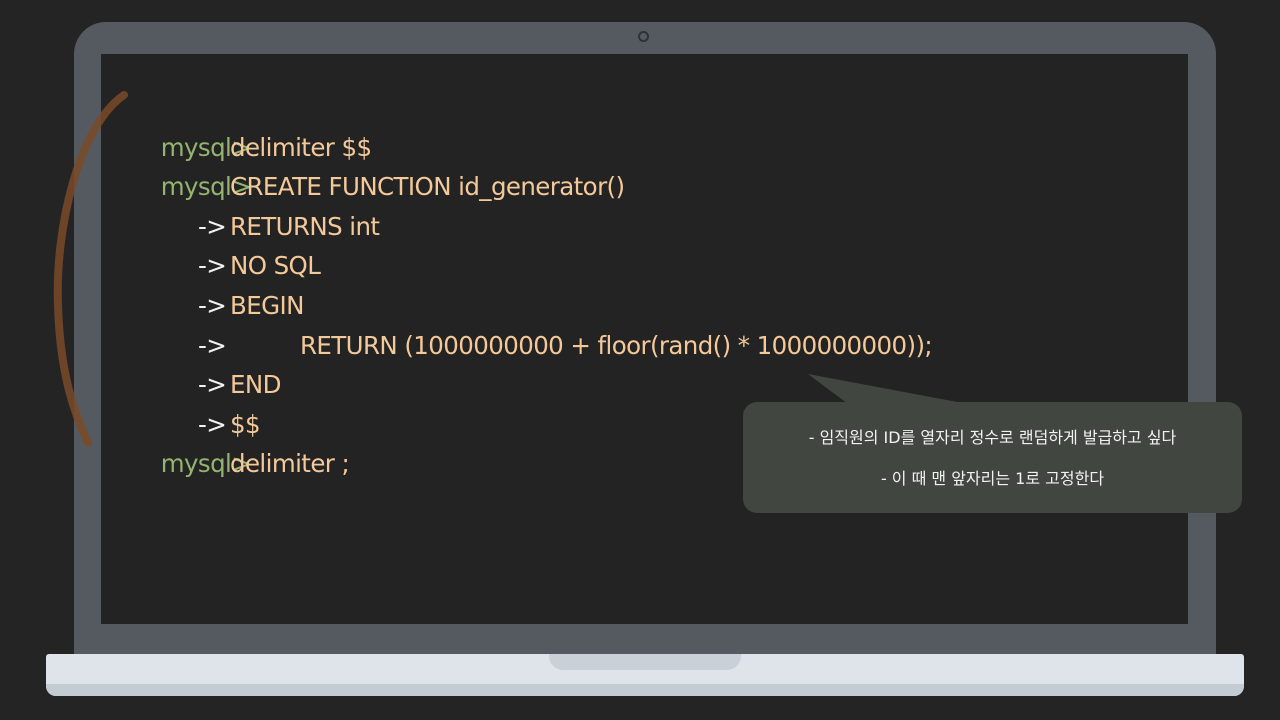  What do you see at coordinates (90, 269) in the screenshot?
I see `pen-annotation-bracket` at bounding box center [90, 269].